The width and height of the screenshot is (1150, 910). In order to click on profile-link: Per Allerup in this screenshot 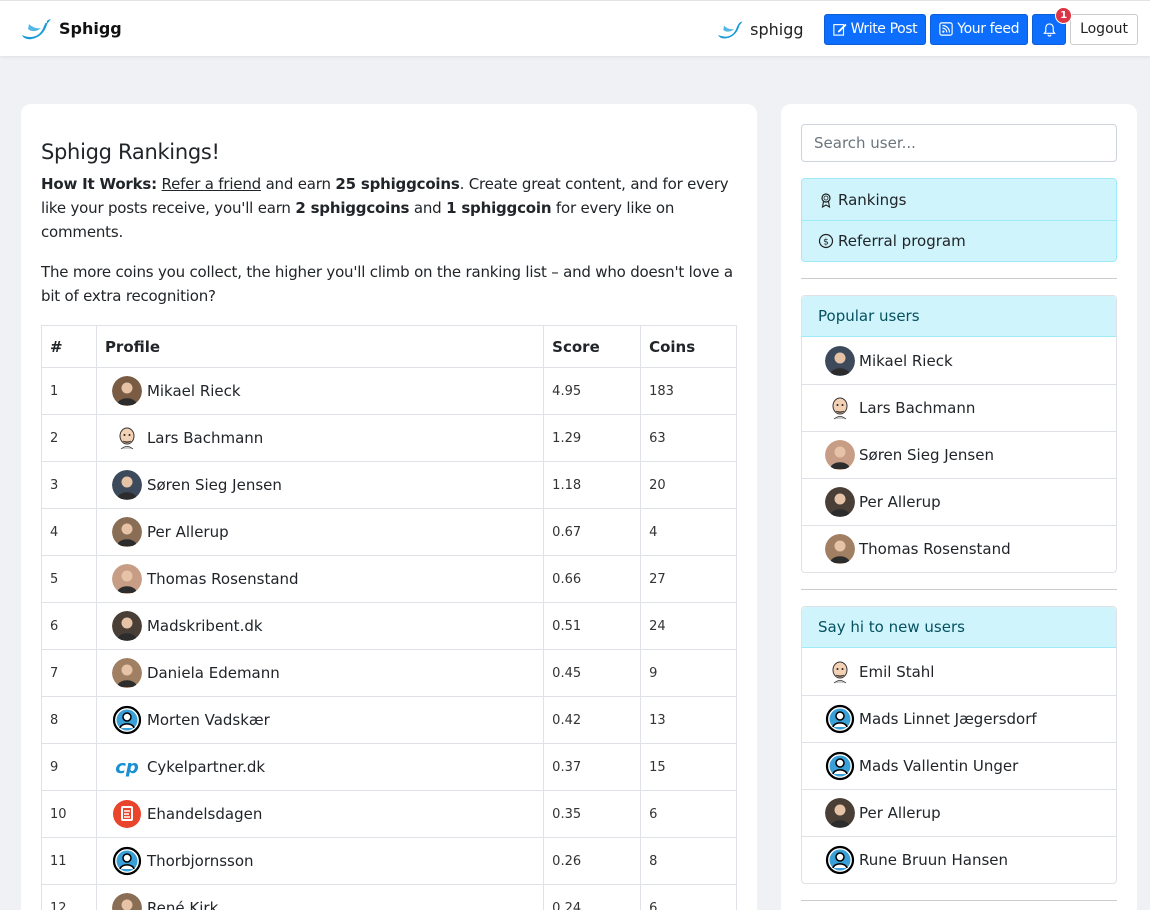, I will do `click(320, 532)`.